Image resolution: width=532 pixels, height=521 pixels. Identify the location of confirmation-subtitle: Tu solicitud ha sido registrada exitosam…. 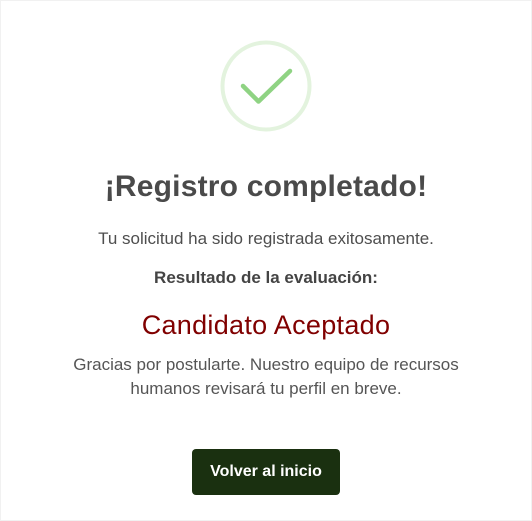
(266, 238).